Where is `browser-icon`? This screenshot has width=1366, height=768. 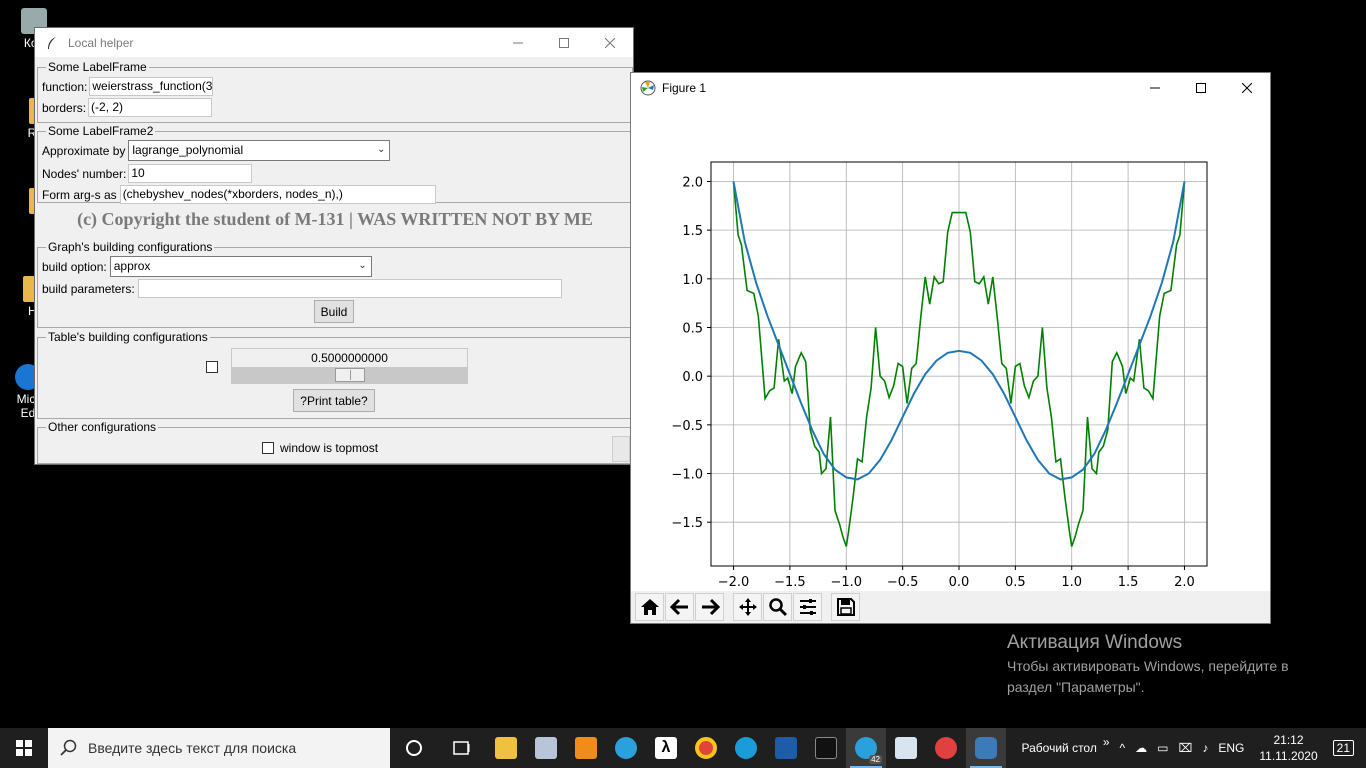
browser-icon is located at coordinates (946, 748).